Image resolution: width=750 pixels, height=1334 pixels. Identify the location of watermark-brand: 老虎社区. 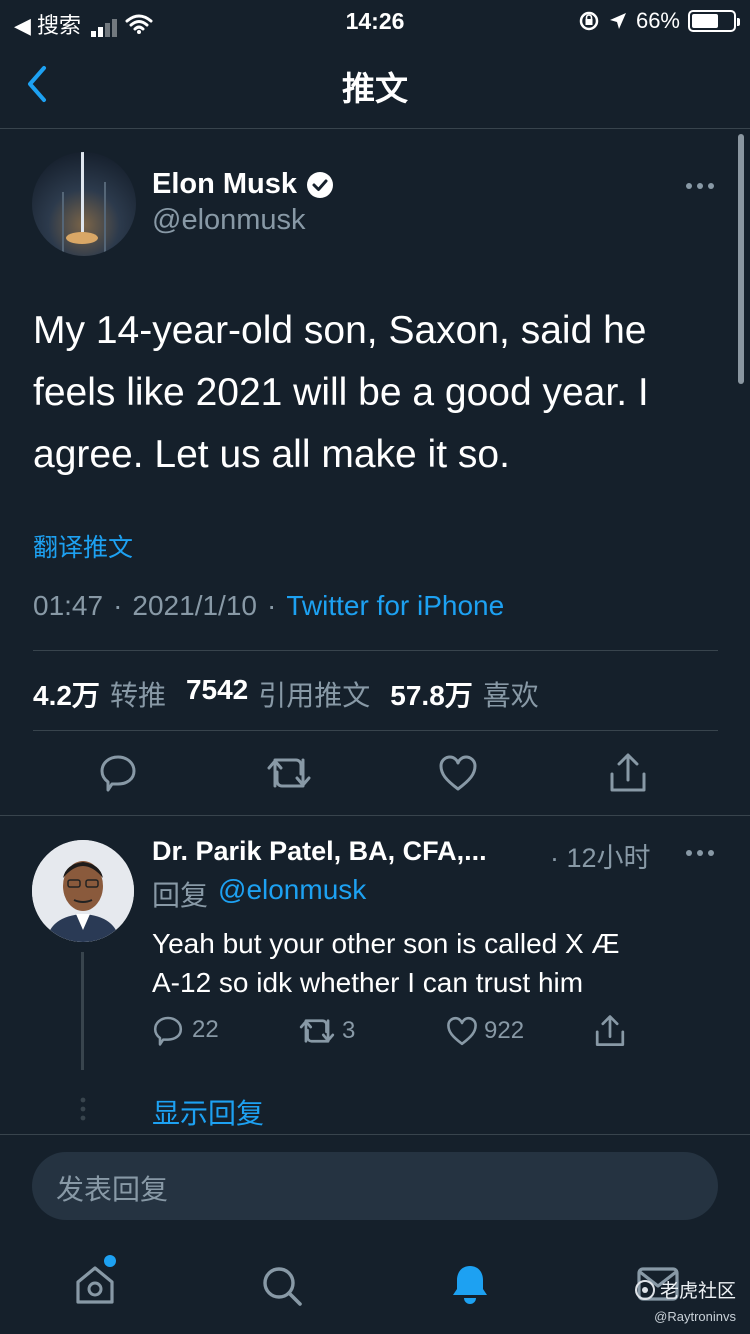
(697, 1291).